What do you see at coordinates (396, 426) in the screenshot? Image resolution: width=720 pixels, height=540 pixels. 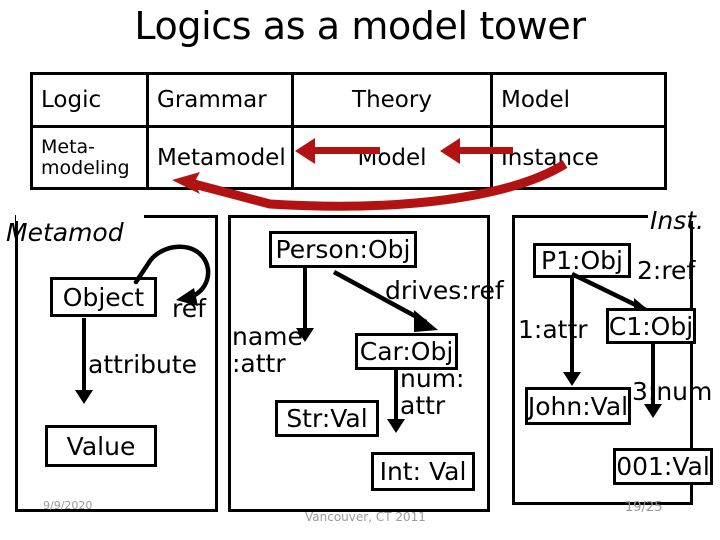 I see `arrow-car-to-int-head` at bounding box center [396, 426].